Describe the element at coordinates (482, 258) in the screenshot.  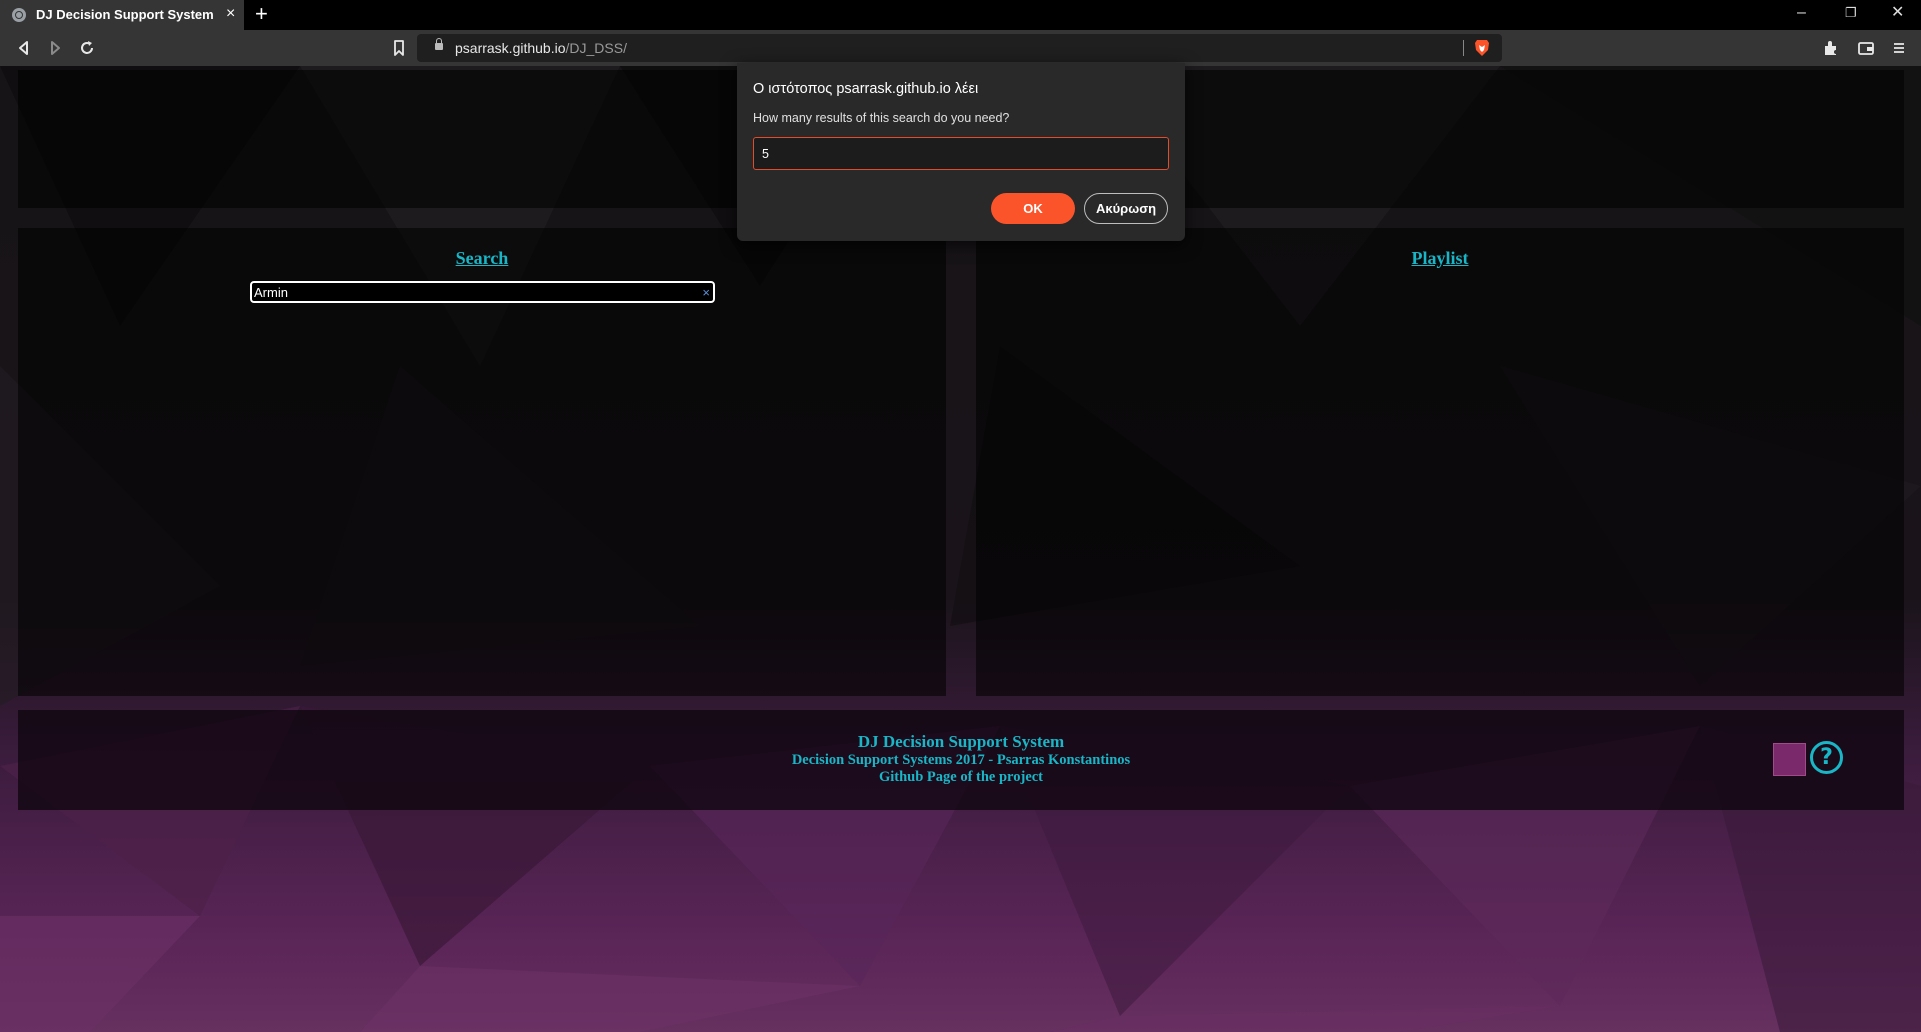
I see `search-heading-link: Search` at that location.